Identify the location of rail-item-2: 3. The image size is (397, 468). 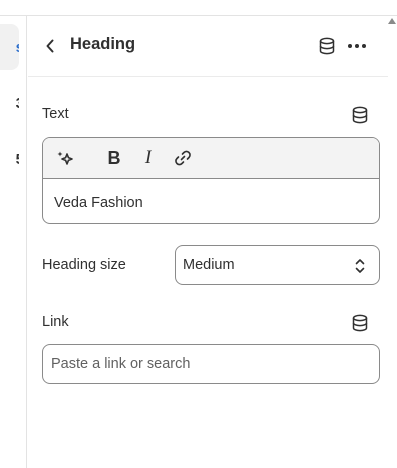
(9, 103).